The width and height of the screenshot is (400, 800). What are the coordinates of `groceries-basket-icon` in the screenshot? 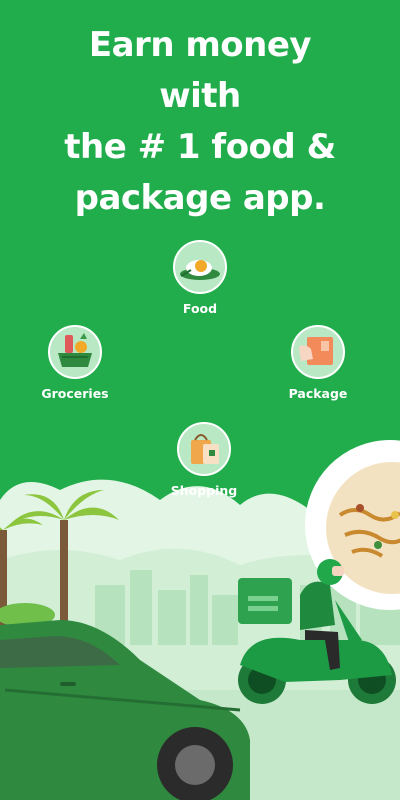 It's located at (75, 352).